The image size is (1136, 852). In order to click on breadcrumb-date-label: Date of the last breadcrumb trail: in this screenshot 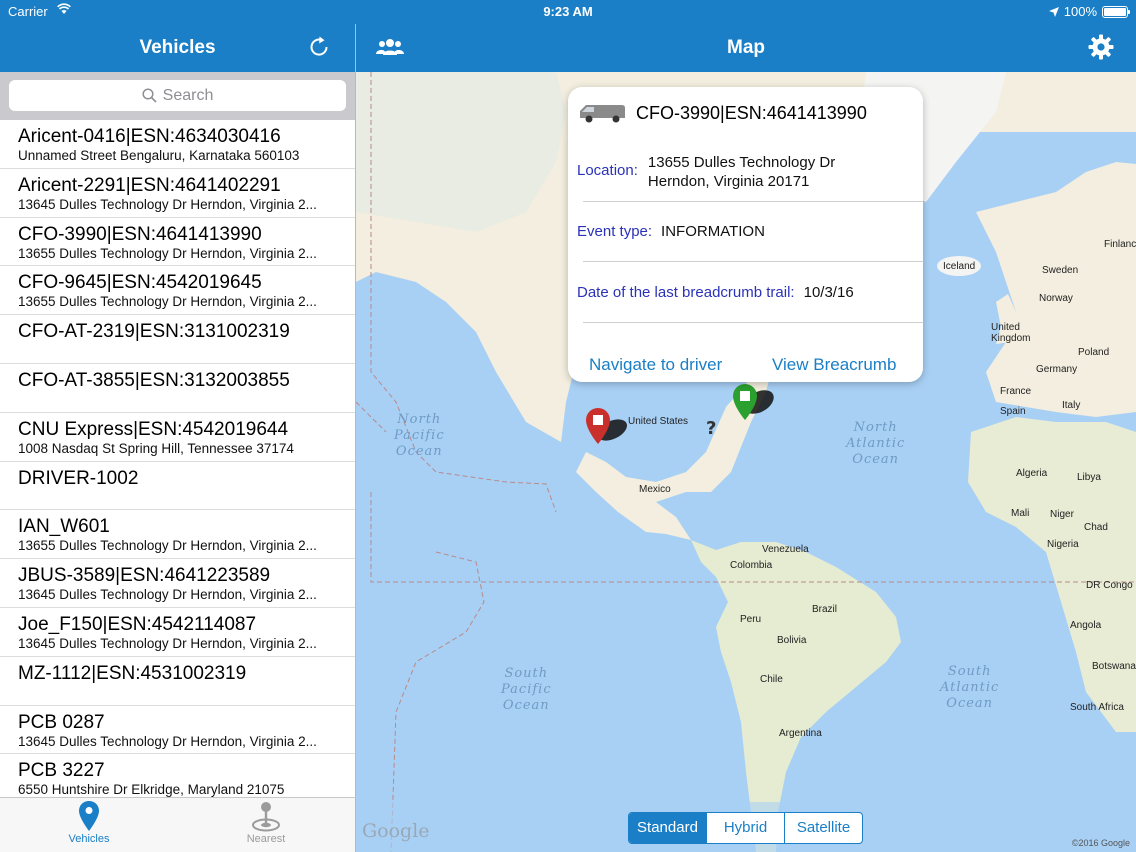, I will do `click(686, 292)`.